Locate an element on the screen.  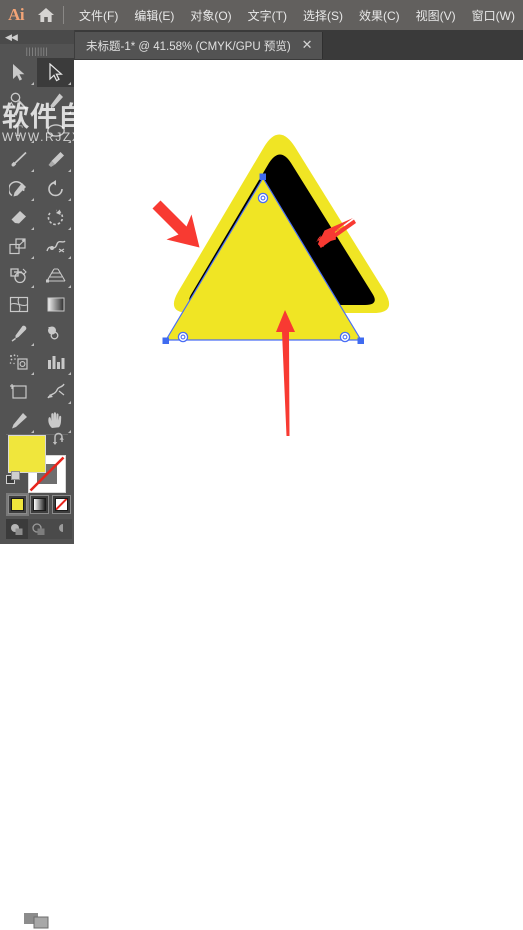
menu-view: 视图(V) is located at coordinates (436, 15).